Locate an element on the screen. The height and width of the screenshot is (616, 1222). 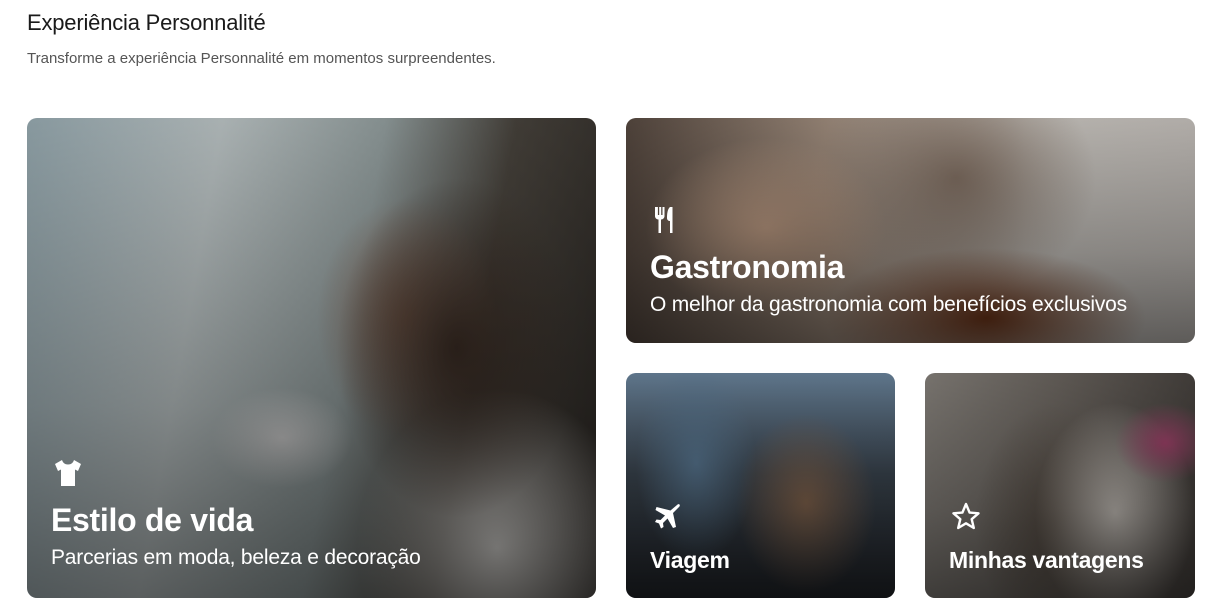
airplane-icon is located at coordinates (667, 517).